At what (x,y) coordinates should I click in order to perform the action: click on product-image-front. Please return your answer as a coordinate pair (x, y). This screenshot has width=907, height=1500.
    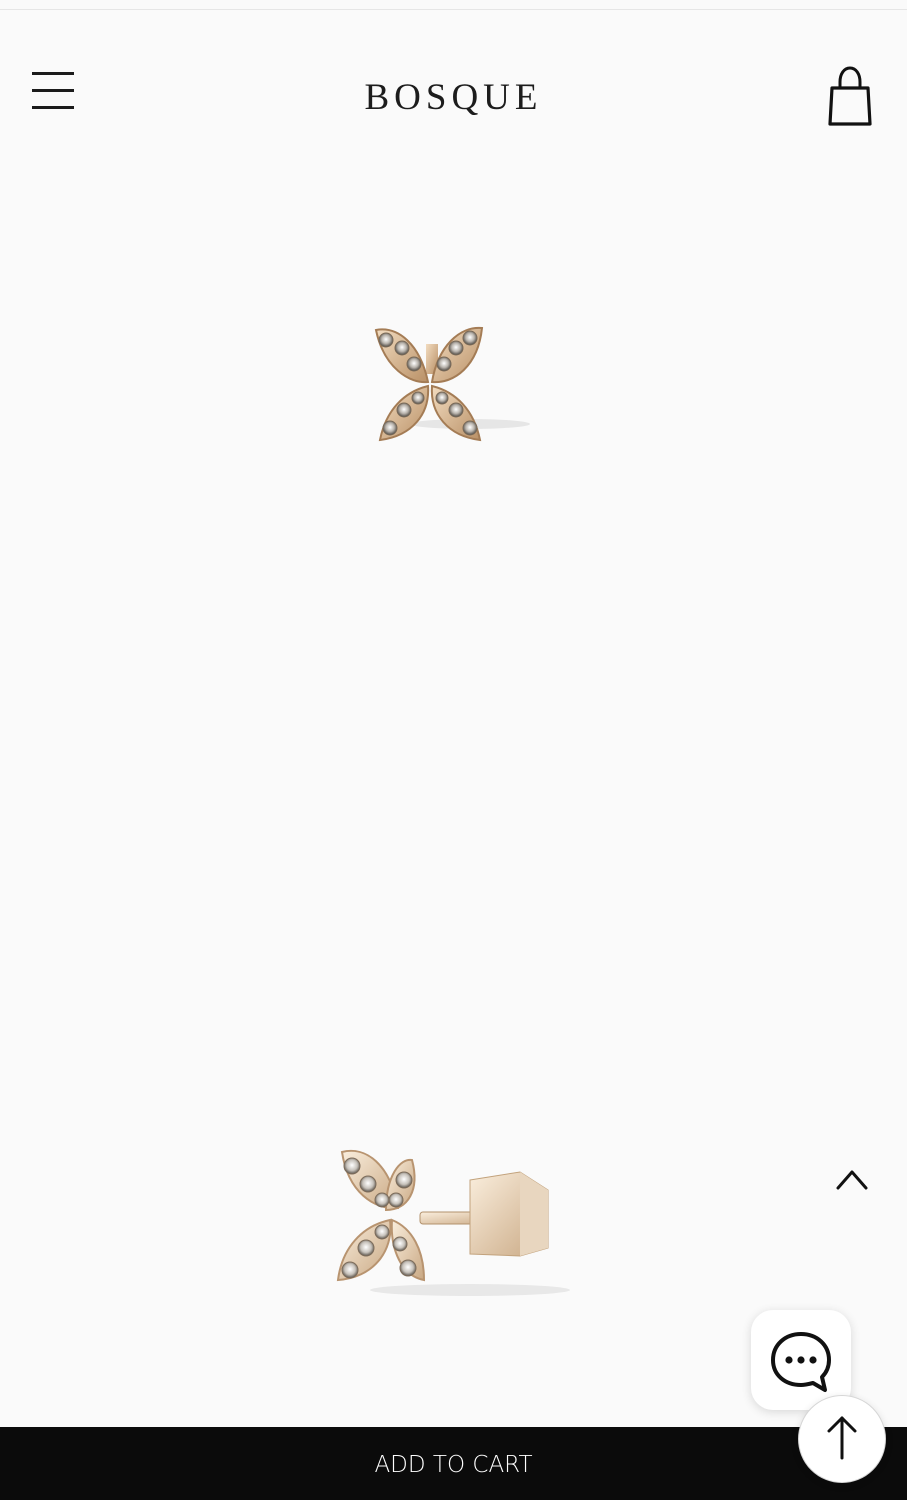
    Looking at the image, I should click on (450, 385).